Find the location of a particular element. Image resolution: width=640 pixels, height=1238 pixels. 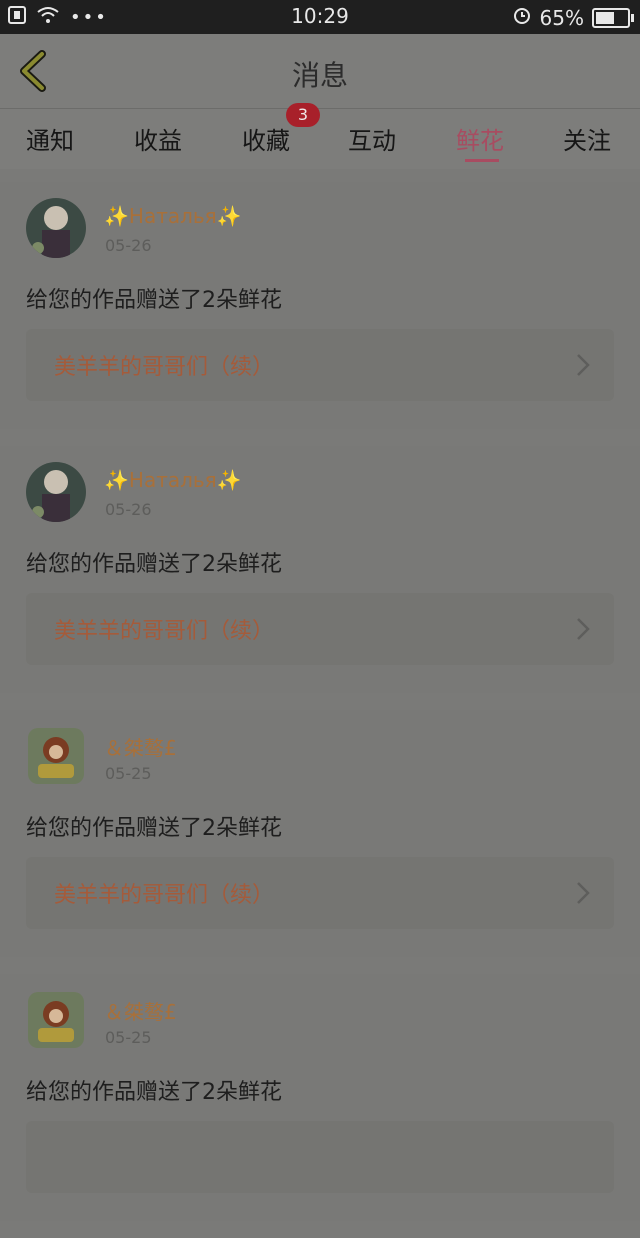

page-title: 消息 is located at coordinates (319, 75).